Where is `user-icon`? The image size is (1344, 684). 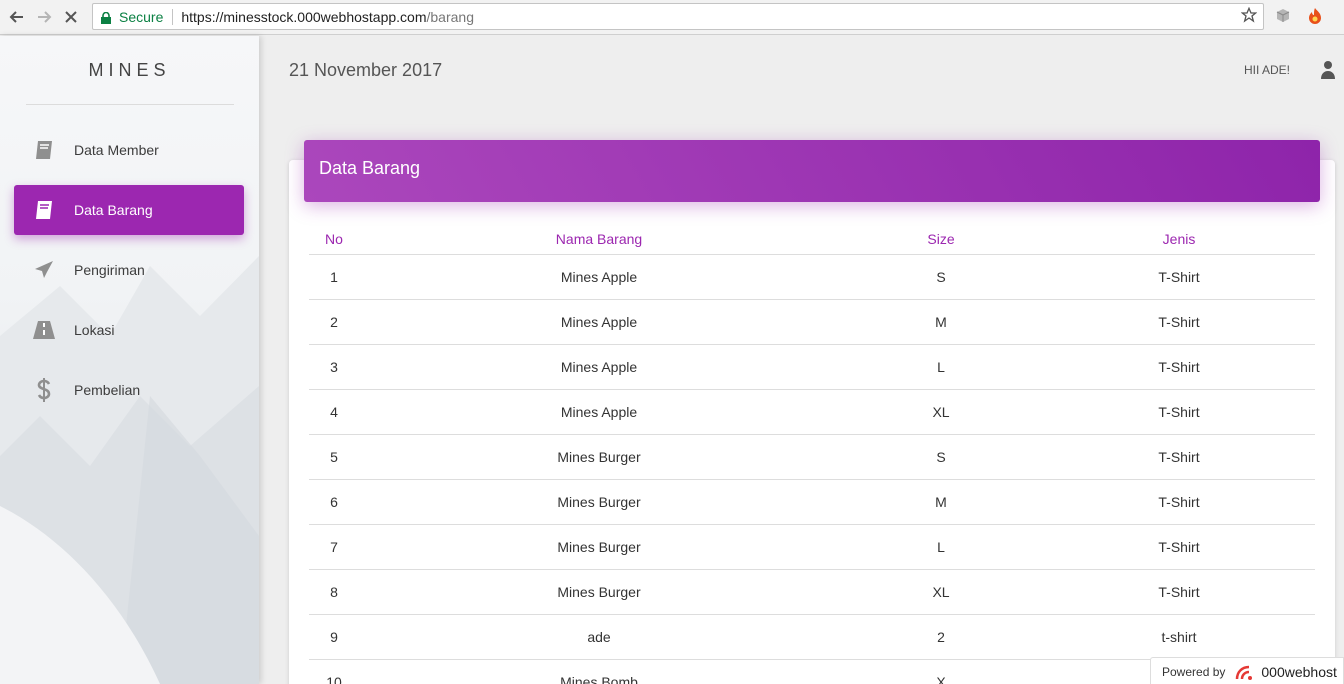
user-icon is located at coordinates (1328, 72).